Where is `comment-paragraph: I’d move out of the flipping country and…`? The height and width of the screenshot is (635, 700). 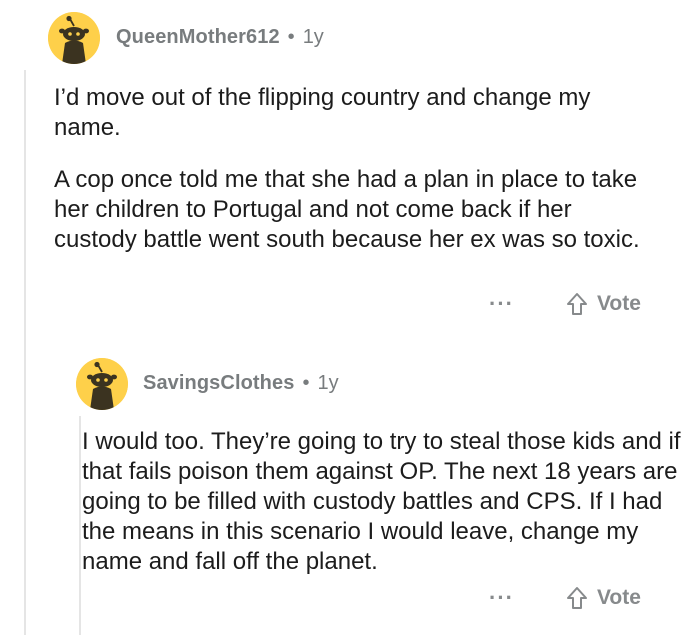 comment-paragraph: I’d move out of the flipping country and… is located at coordinates (322, 112).